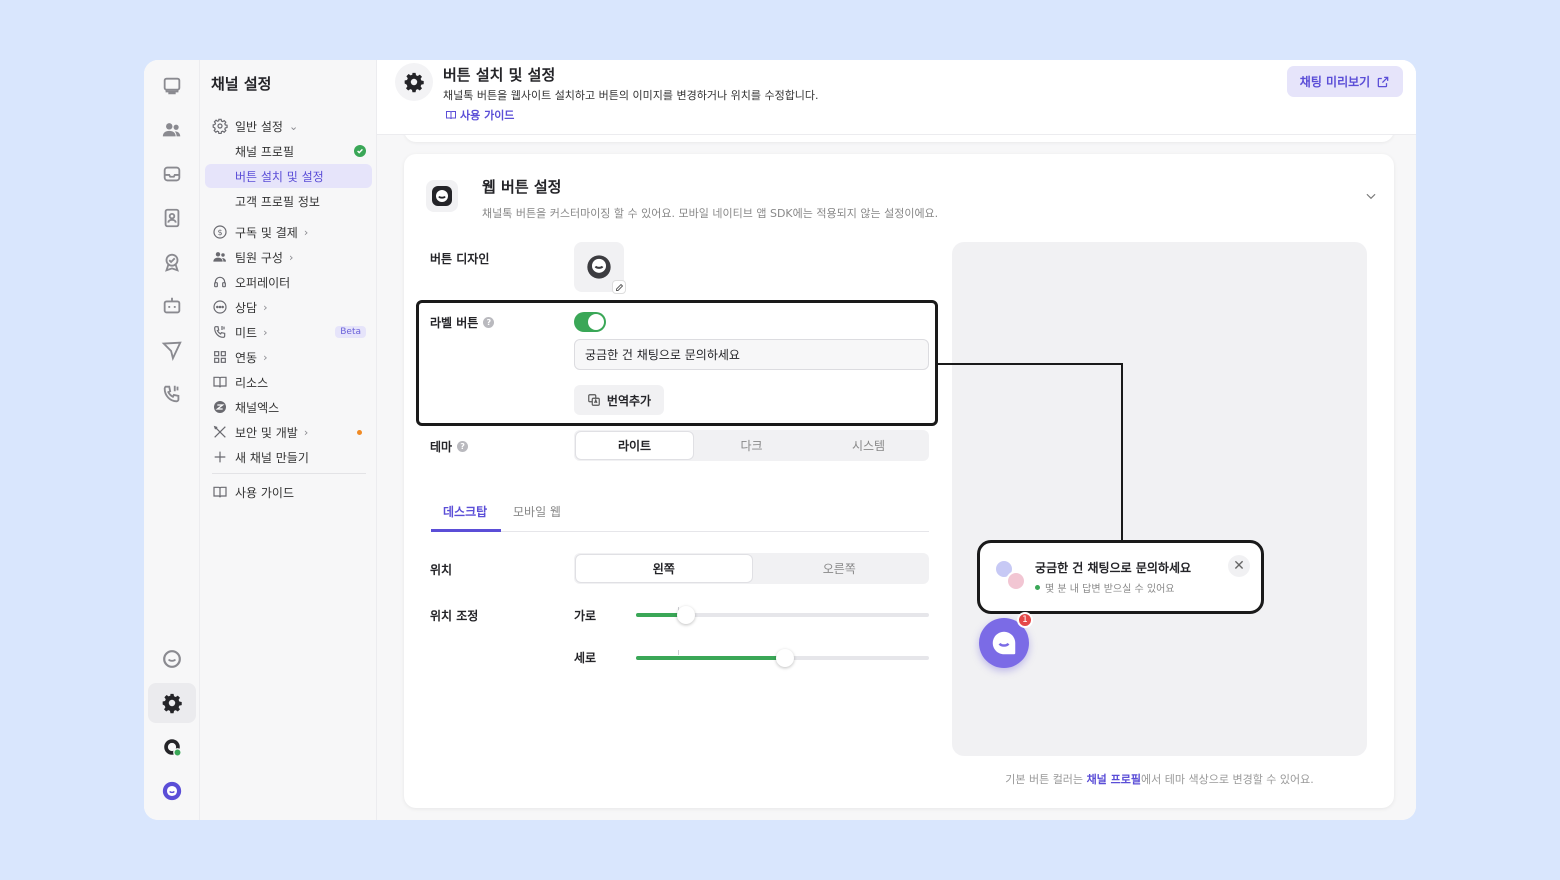 The width and height of the screenshot is (1560, 880). Describe the element at coordinates (487, 115) in the screenshot. I see `guide-link-label: 사용 가이드` at that location.